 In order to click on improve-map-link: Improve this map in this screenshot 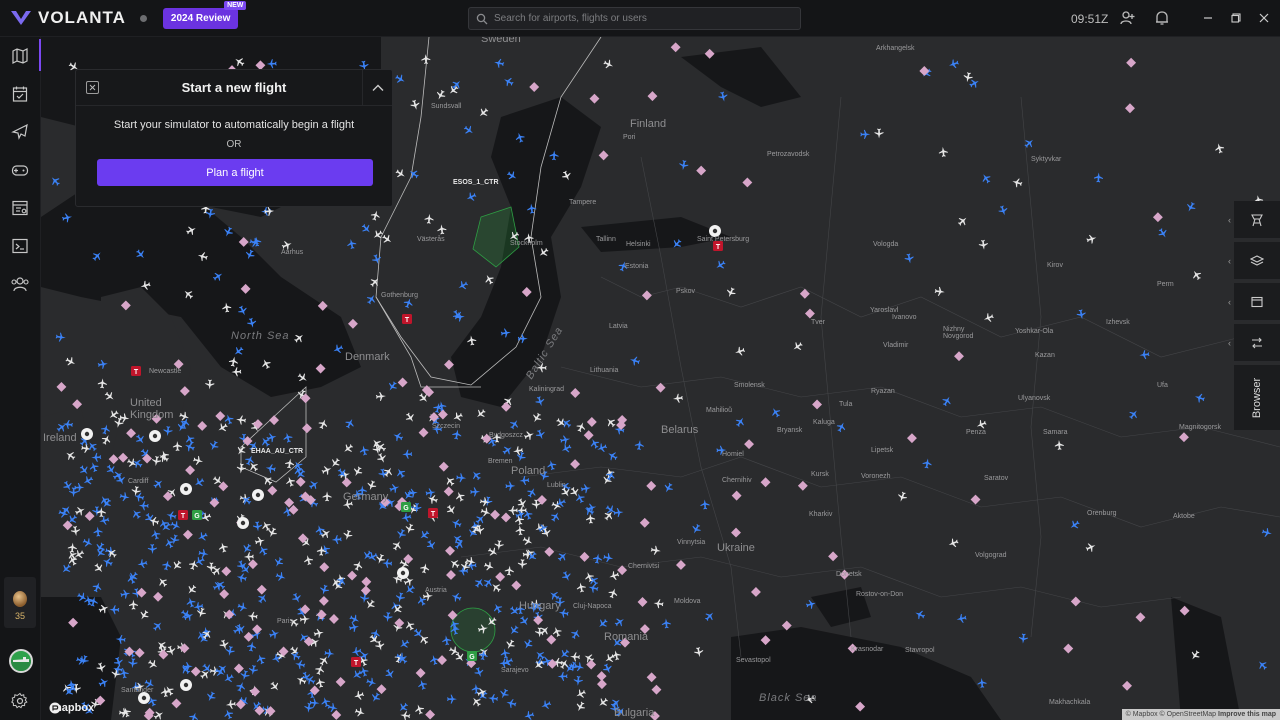, I will do `click(1247, 714)`.